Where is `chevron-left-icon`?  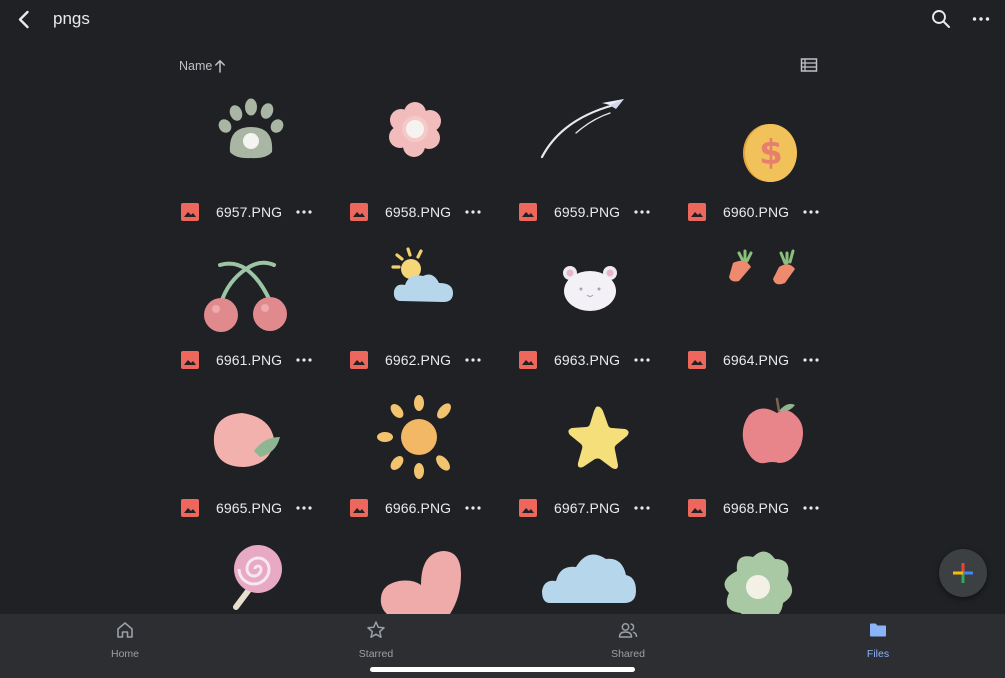
chevron-left-icon is located at coordinates (23, 19).